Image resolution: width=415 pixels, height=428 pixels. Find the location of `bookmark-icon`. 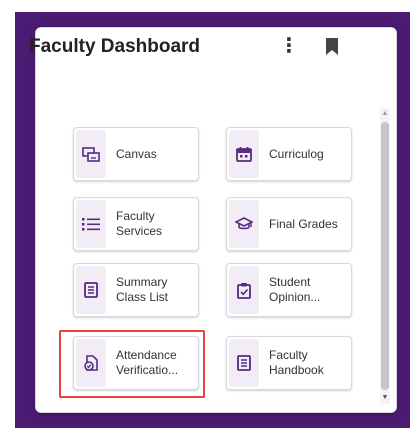

bookmark-icon is located at coordinates (332, 46).